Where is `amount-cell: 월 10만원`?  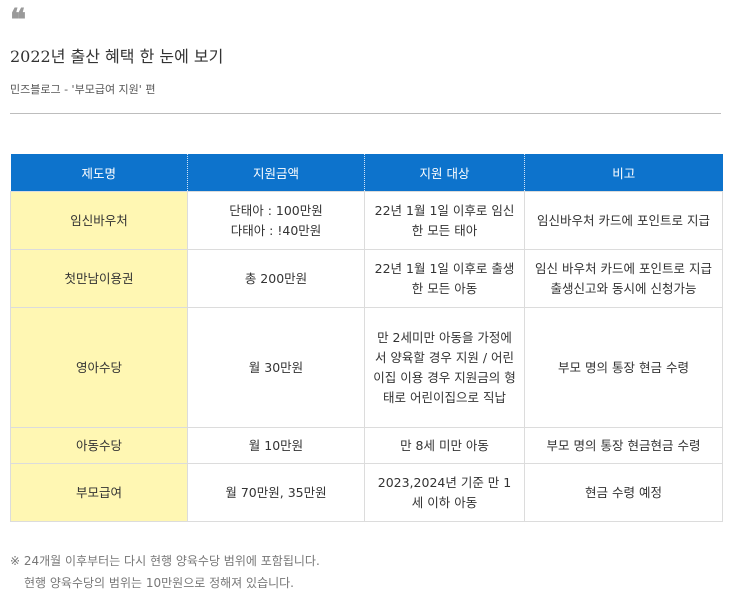 amount-cell: 월 10만원 is located at coordinates (276, 445).